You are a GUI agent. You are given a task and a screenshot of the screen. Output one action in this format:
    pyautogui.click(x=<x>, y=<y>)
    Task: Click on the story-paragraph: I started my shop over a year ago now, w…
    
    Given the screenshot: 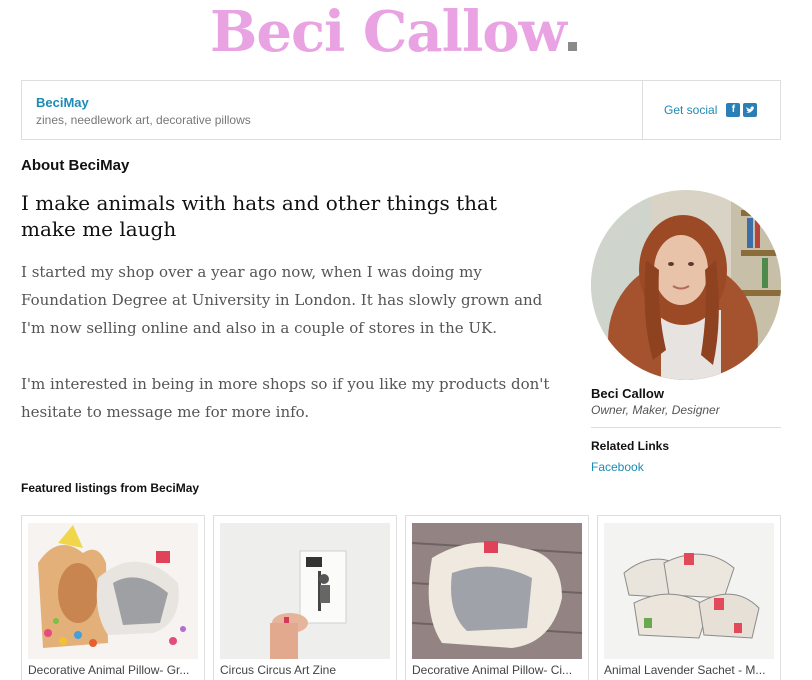 What is the action you would take?
    pyautogui.click(x=282, y=300)
    